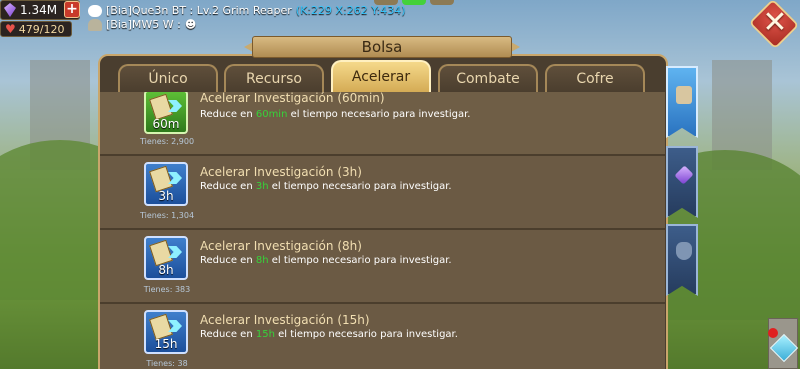 The image size is (800, 369). What do you see at coordinates (382, 47) in the screenshot?
I see `page-title: Bolsa` at bounding box center [382, 47].